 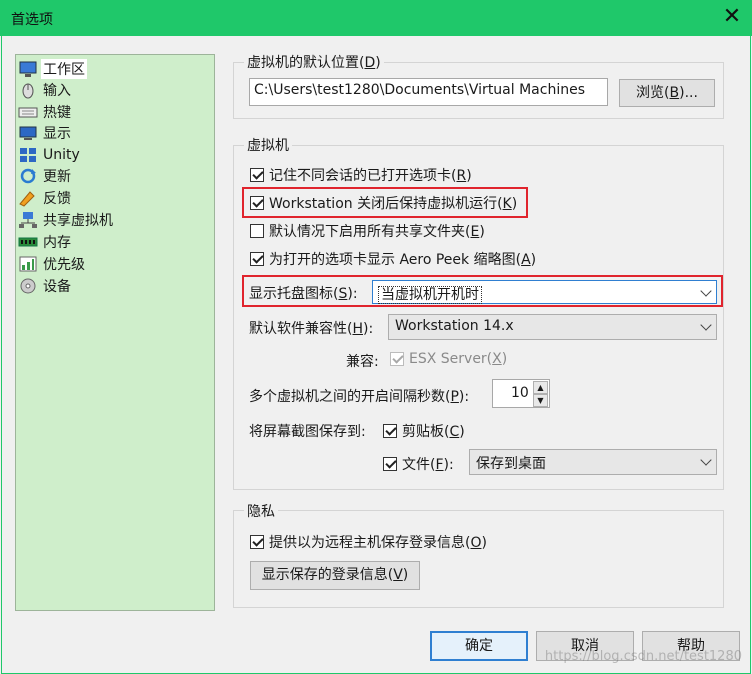 I want to click on title-bar: 首选项 ✕, so click(x=376, y=18).